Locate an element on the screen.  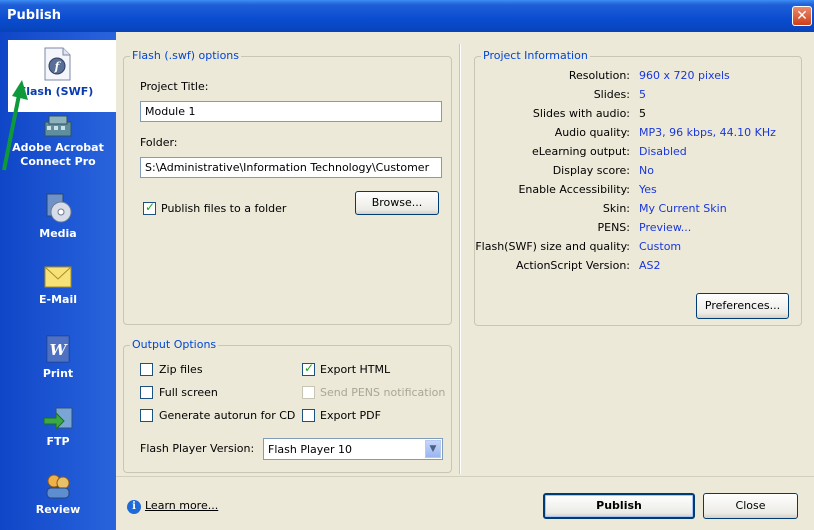
info-key: Slides: is located at coordinates (611, 94).